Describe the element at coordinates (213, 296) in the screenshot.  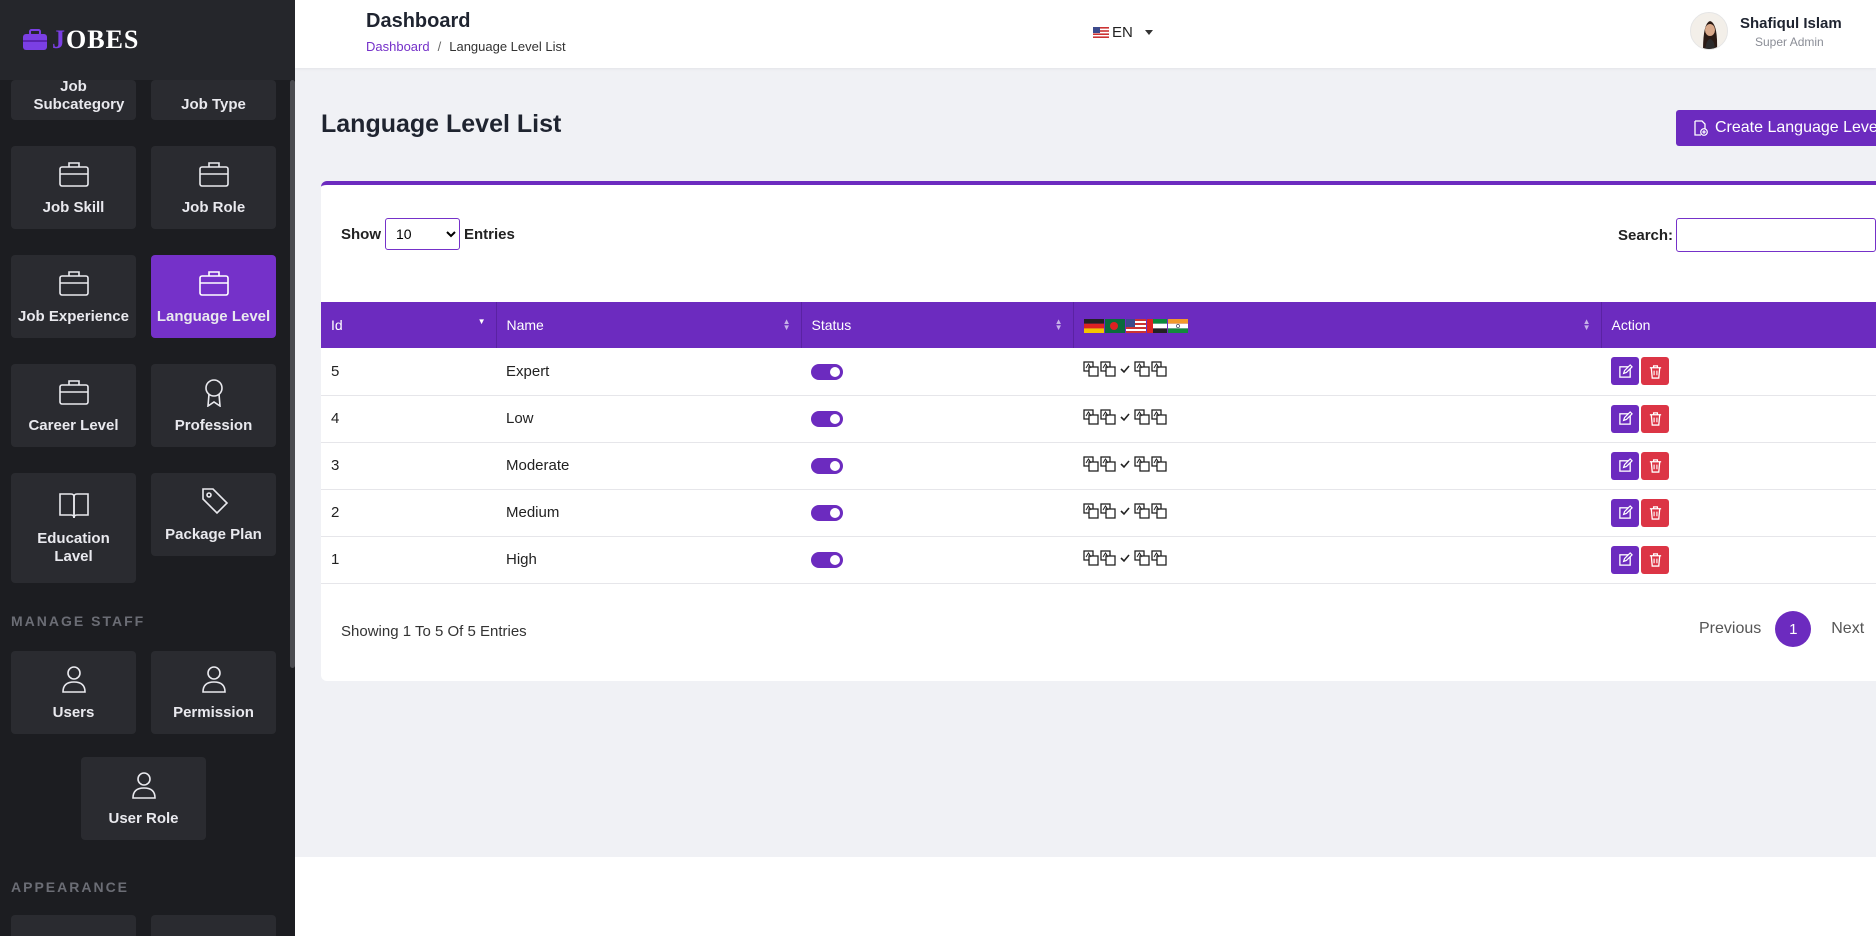
I see `sidebar-tile-language-level: Language Level` at that location.